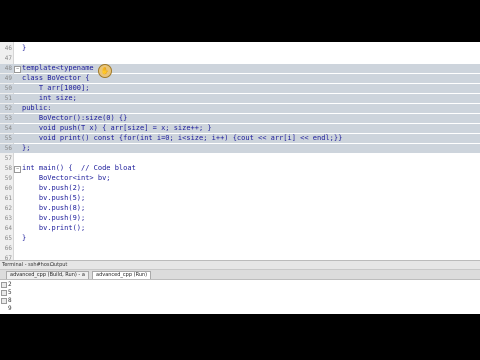 This screenshot has width=480, height=360. I want to click on line-number: 66, so click(8, 248).